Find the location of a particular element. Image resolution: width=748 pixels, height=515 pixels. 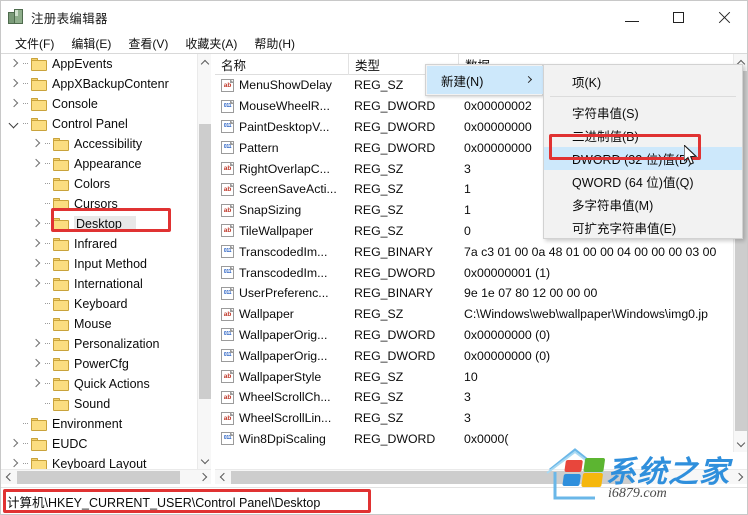

tree-item-mouse: Mouse is located at coordinates (99, 324).